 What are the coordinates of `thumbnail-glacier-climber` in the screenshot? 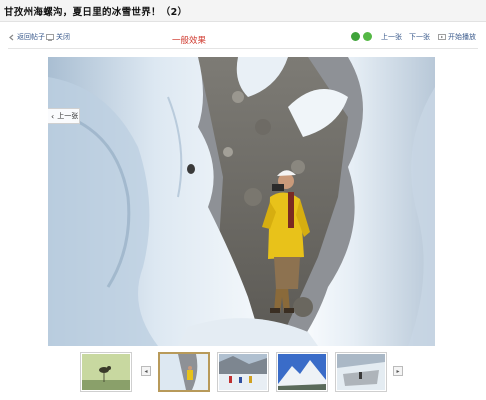 It's located at (361, 372).